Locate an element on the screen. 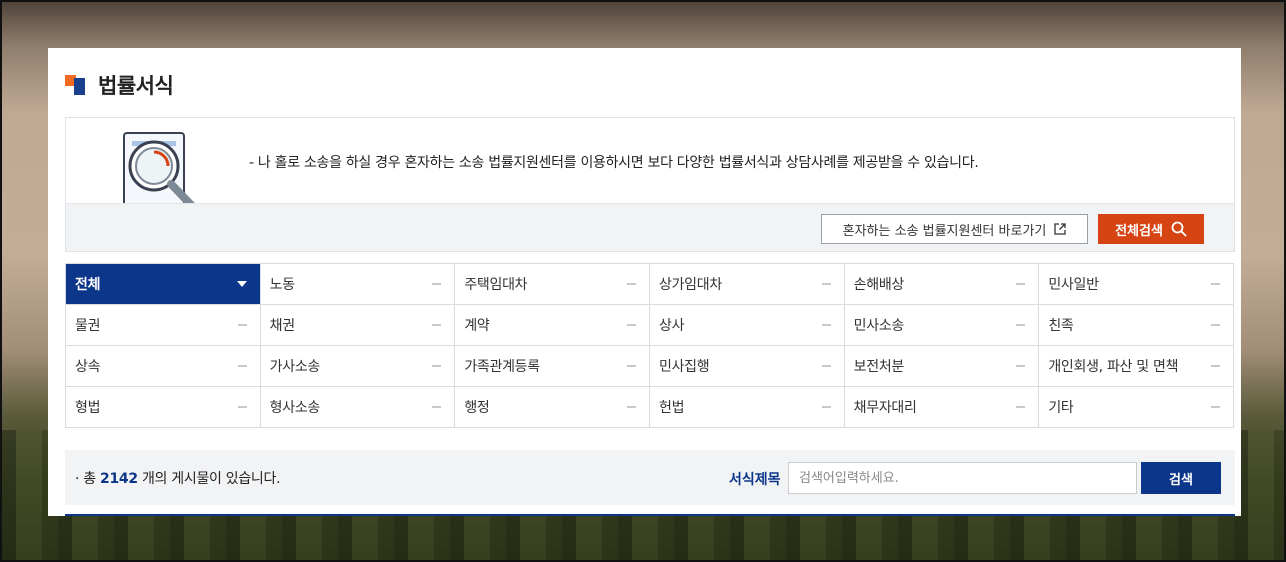  category-label: 상속 is located at coordinates (88, 367).